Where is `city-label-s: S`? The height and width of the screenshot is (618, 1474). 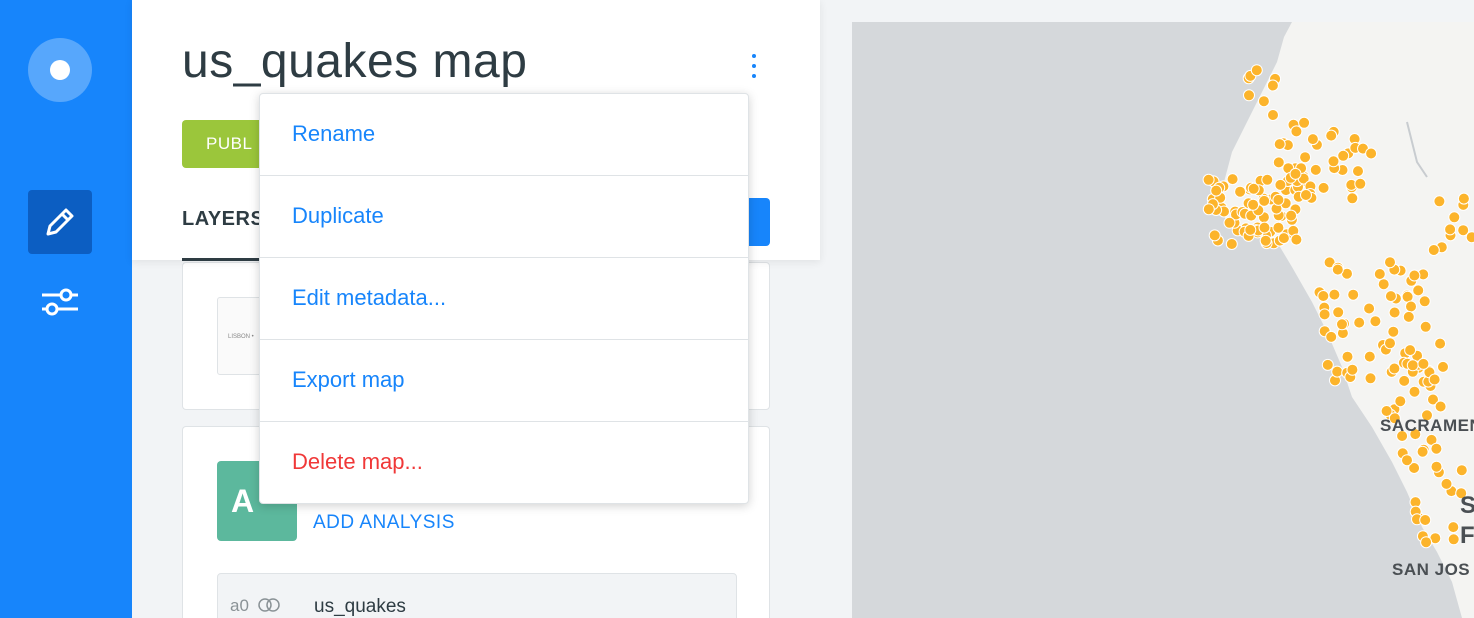 city-label-s: S is located at coordinates (1467, 505).